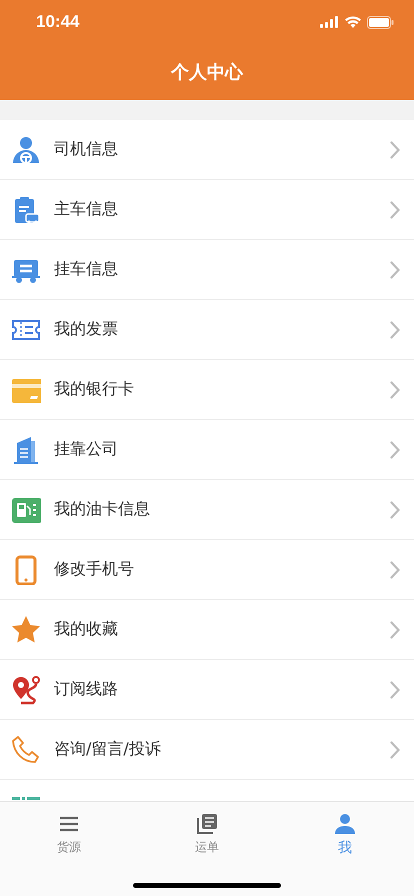 This screenshot has width=414, height=896. I want to click on menu-label: 挂靠公司, so click(86, 449).